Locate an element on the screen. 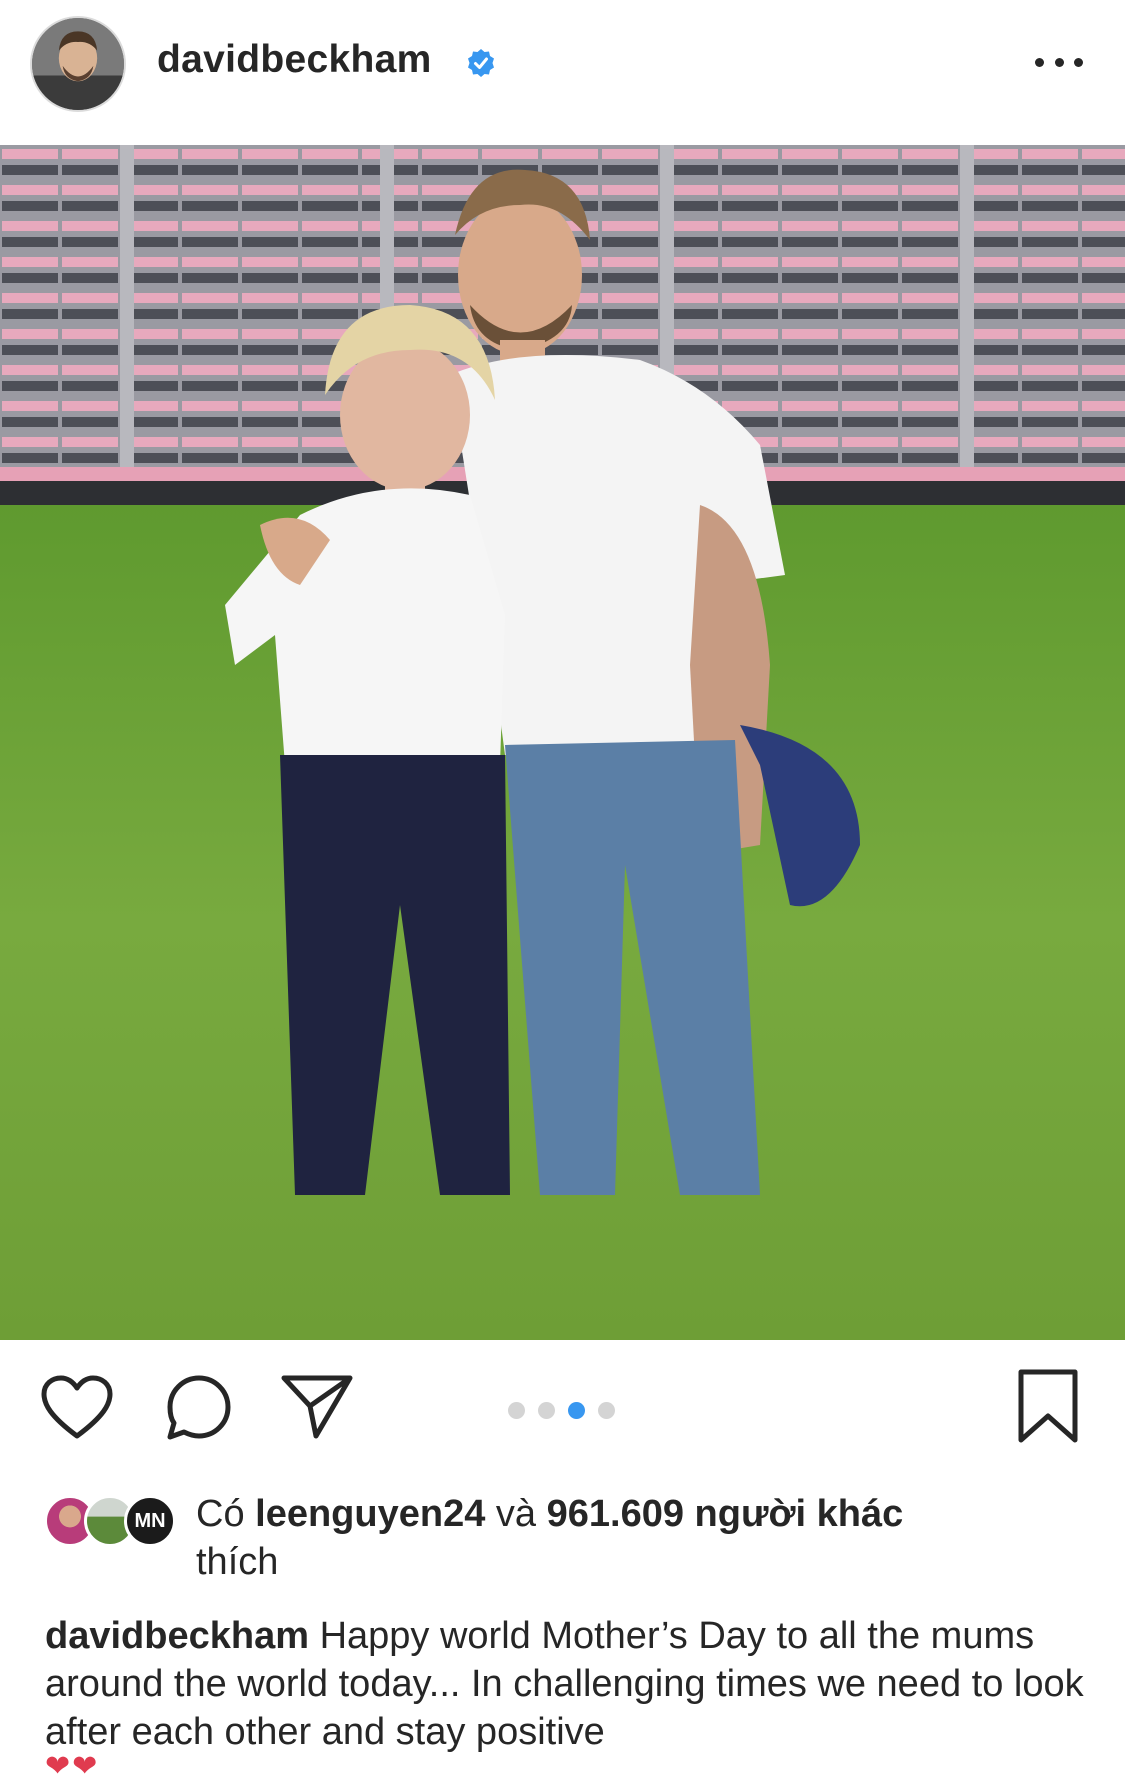 The width and height of the screenshot is (1125, 1783). bookmark-icon is located at coordinates (1048, 1406).